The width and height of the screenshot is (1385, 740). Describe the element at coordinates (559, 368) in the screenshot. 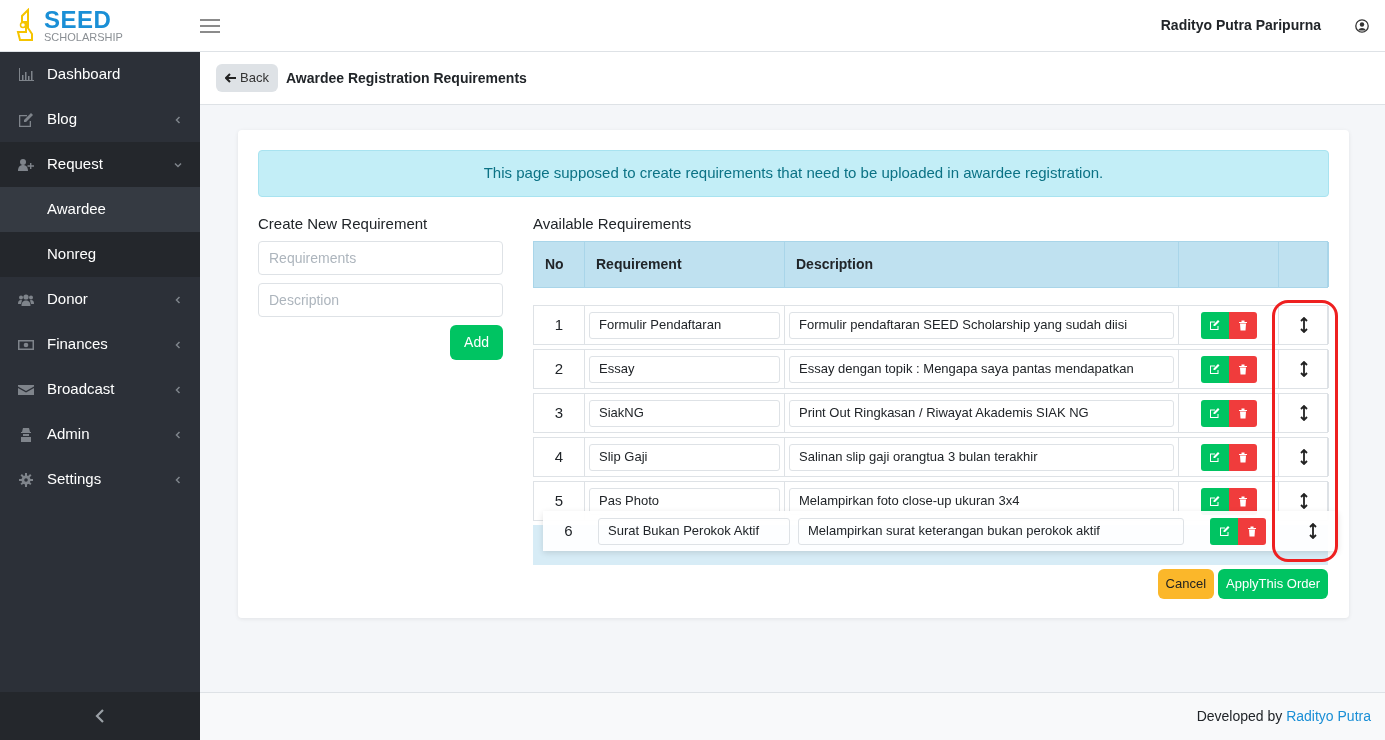

I see `row-number: 2` at that location.